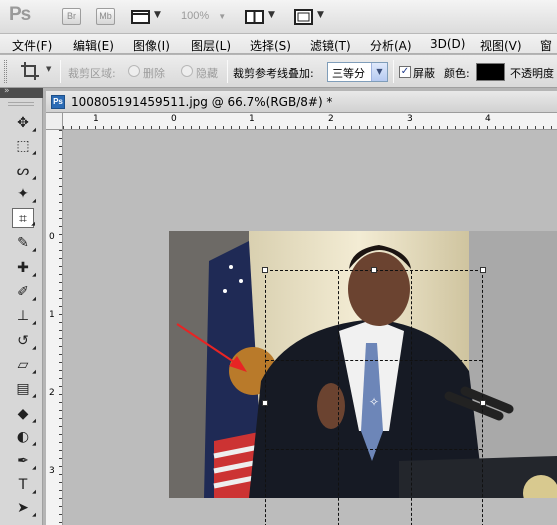  I want to click on history-brush-tool-button: ↺ ◢, so click(24, 341).